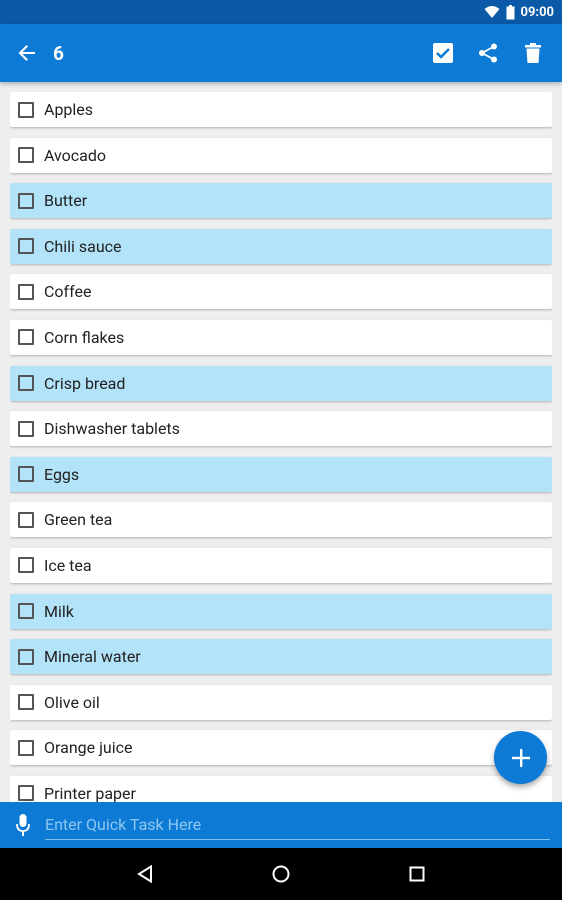  What do you see at coordinates (281, 565) in the screenshot?
I see `list-item: Ice tea` at bounding box center [281, 565].